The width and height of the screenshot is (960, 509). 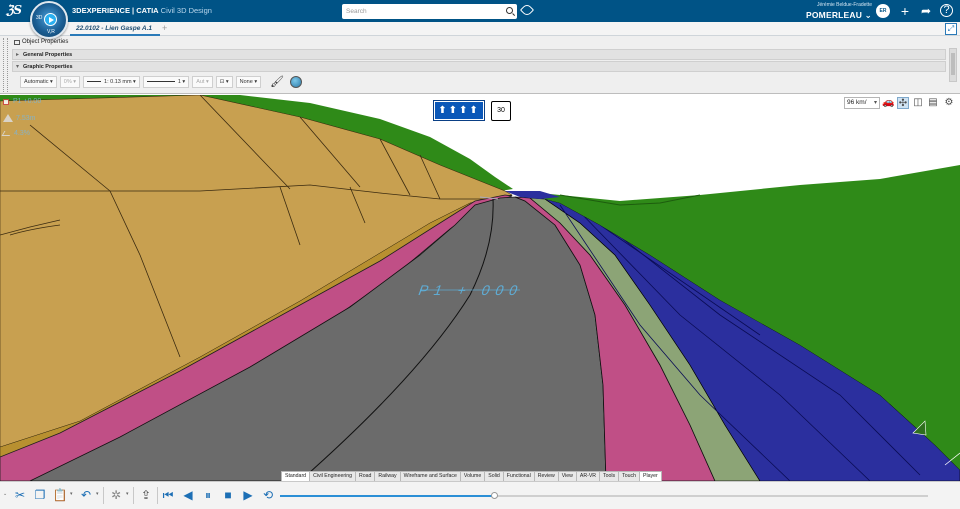 I want to click on symbol-select: None ▾, so click(x=248, y=81).